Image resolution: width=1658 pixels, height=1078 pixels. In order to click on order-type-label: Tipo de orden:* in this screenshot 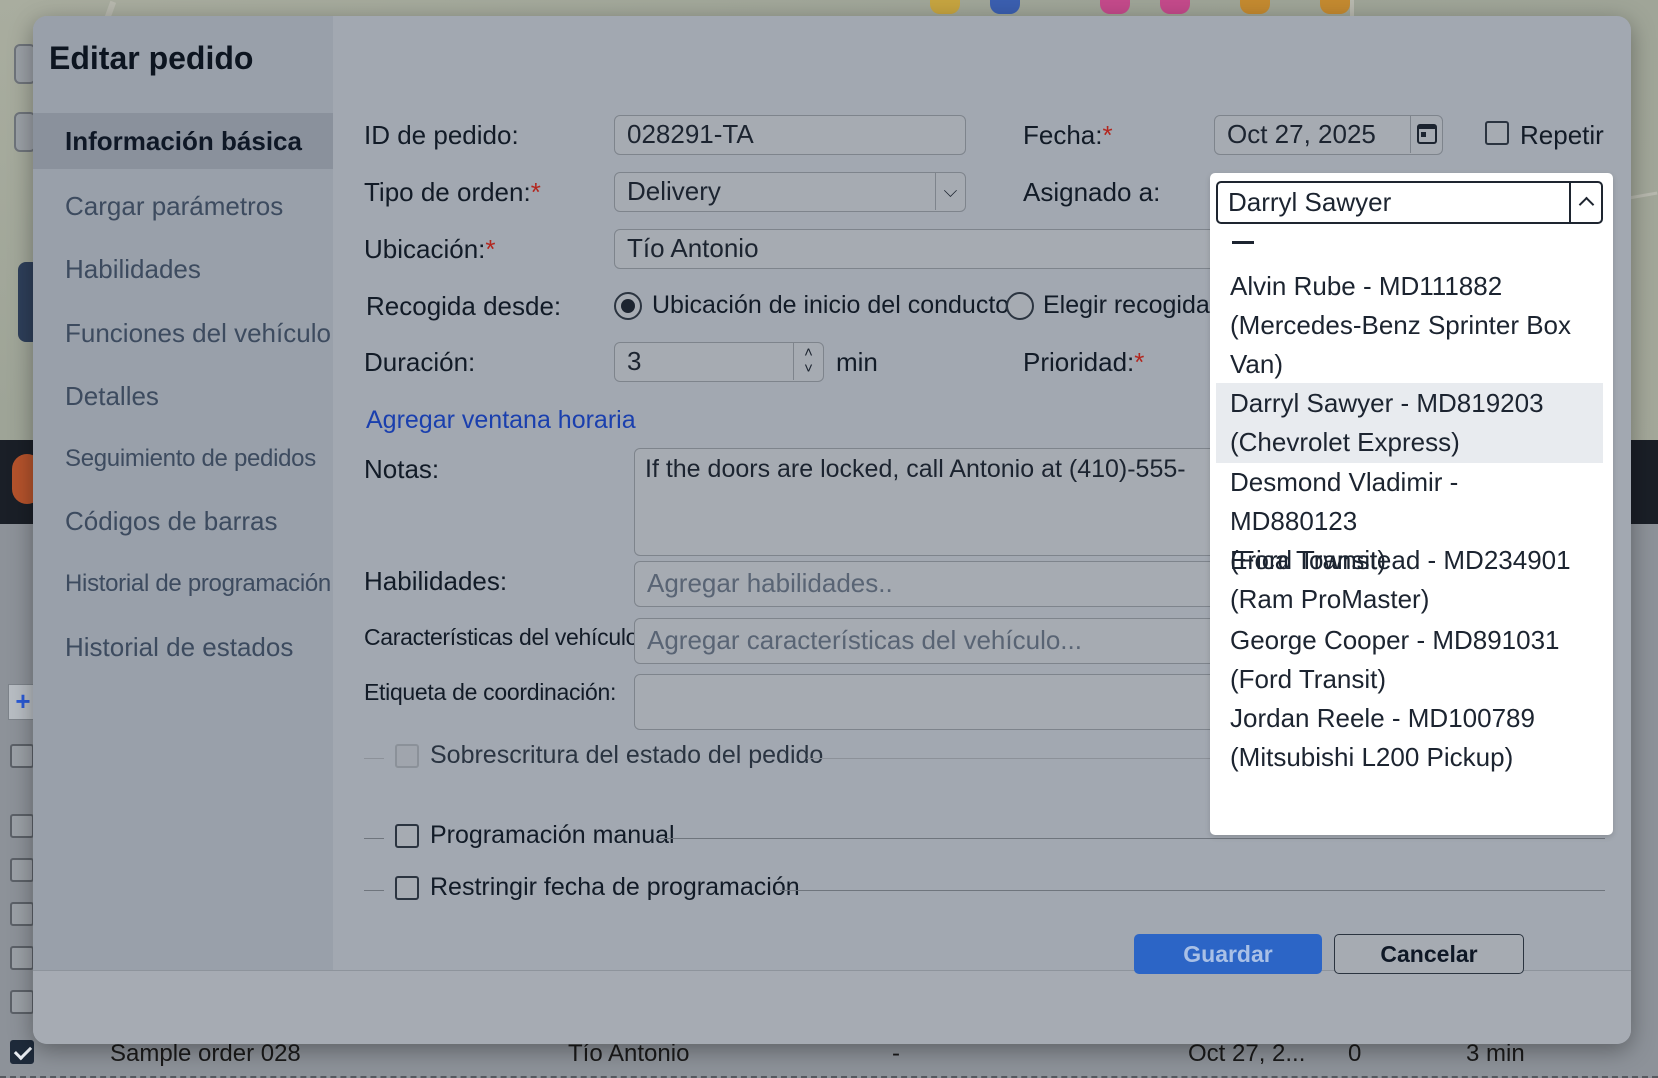, I will do `click(452, 192)`.